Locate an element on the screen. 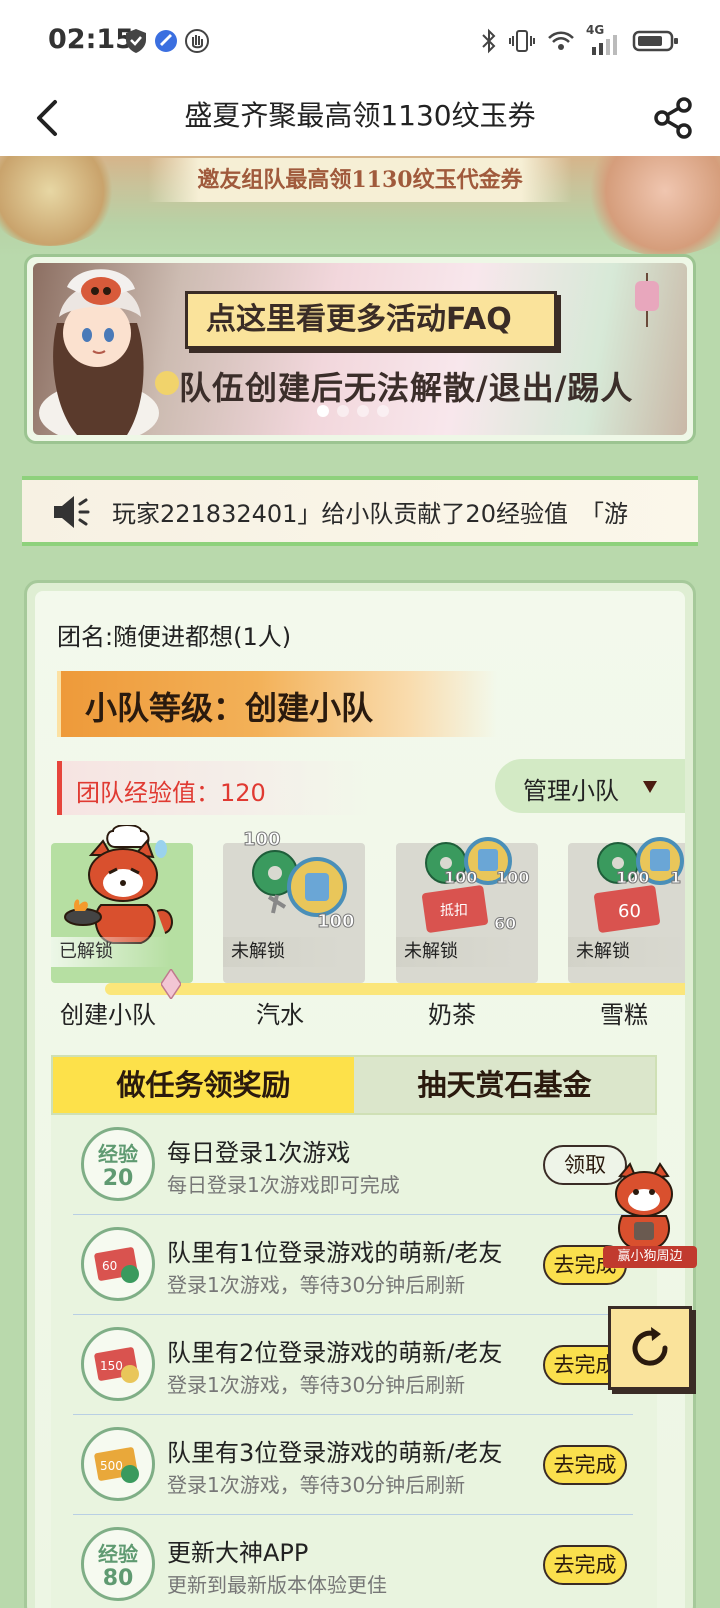 The image size is (720, 1608). hand-icon is located at coordinates (197, 41).